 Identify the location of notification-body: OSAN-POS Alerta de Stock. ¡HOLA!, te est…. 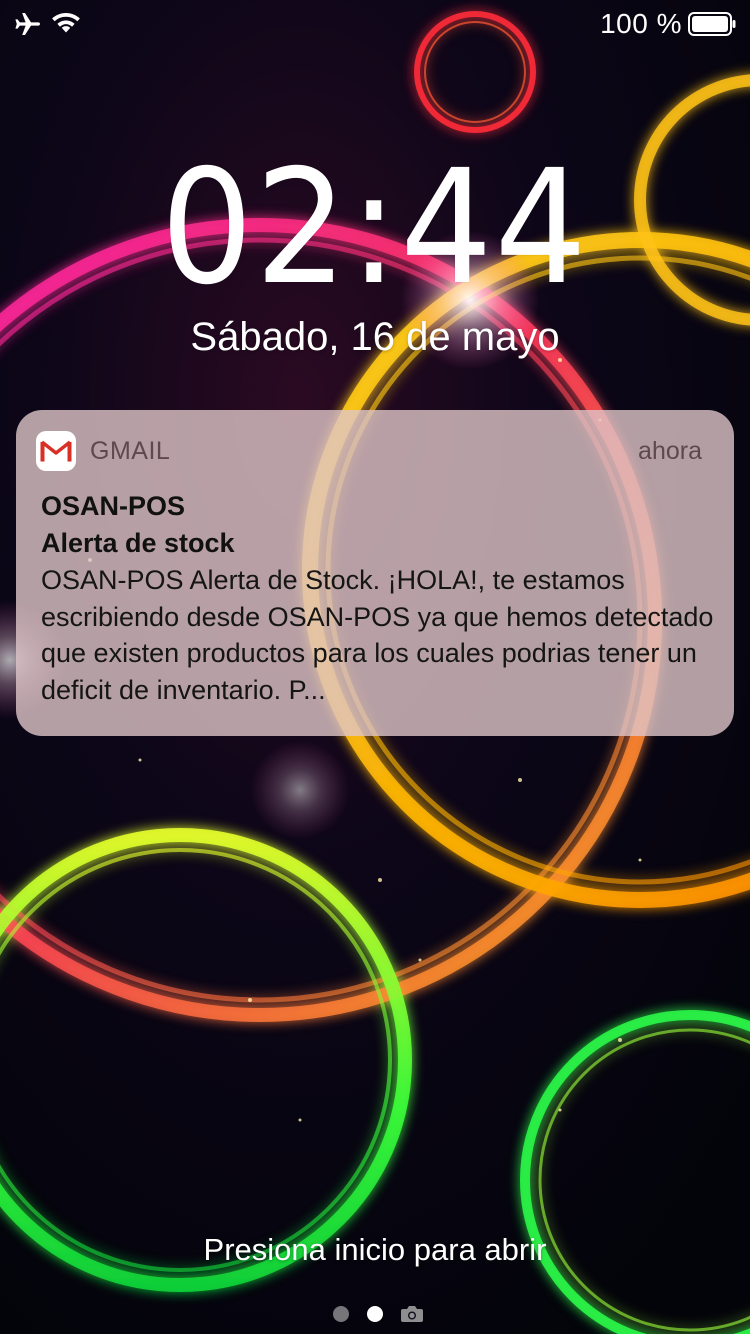
(377, 635).